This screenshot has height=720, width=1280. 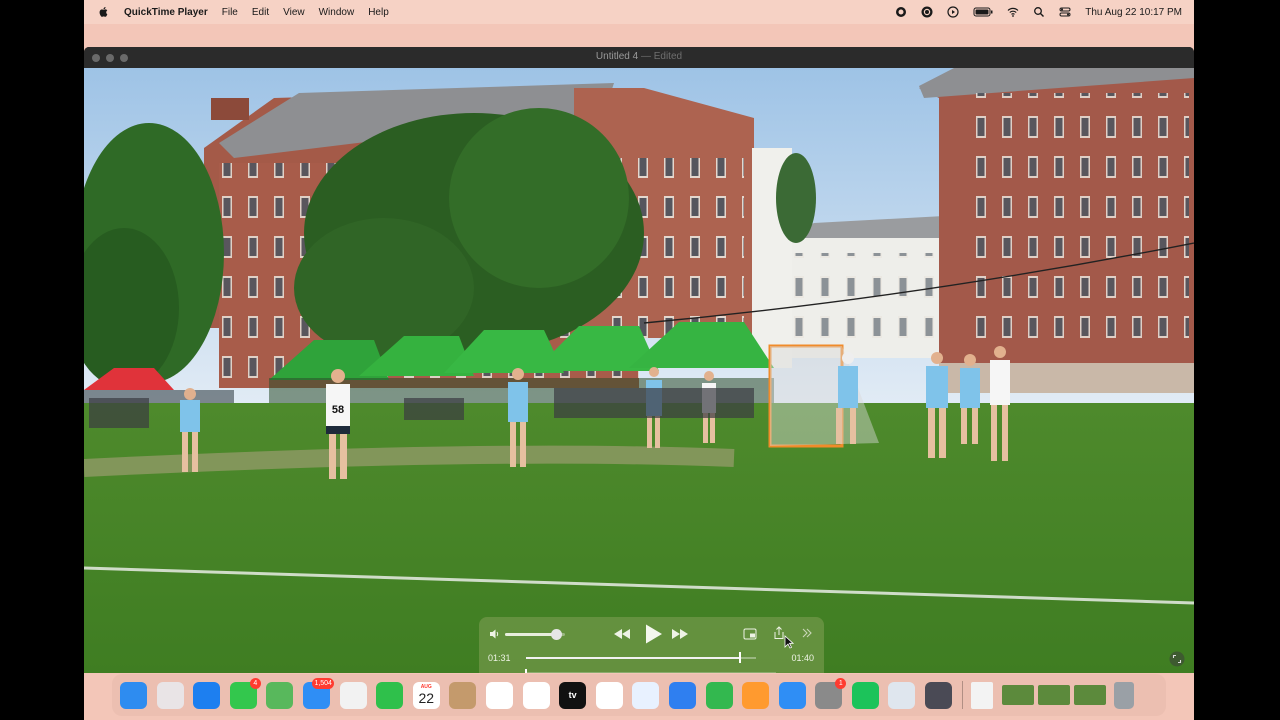 What do you see at coordinates (318, 693) in the screenshot?
I see `mail-icon: 1,504` at bounding box center [318, 693].